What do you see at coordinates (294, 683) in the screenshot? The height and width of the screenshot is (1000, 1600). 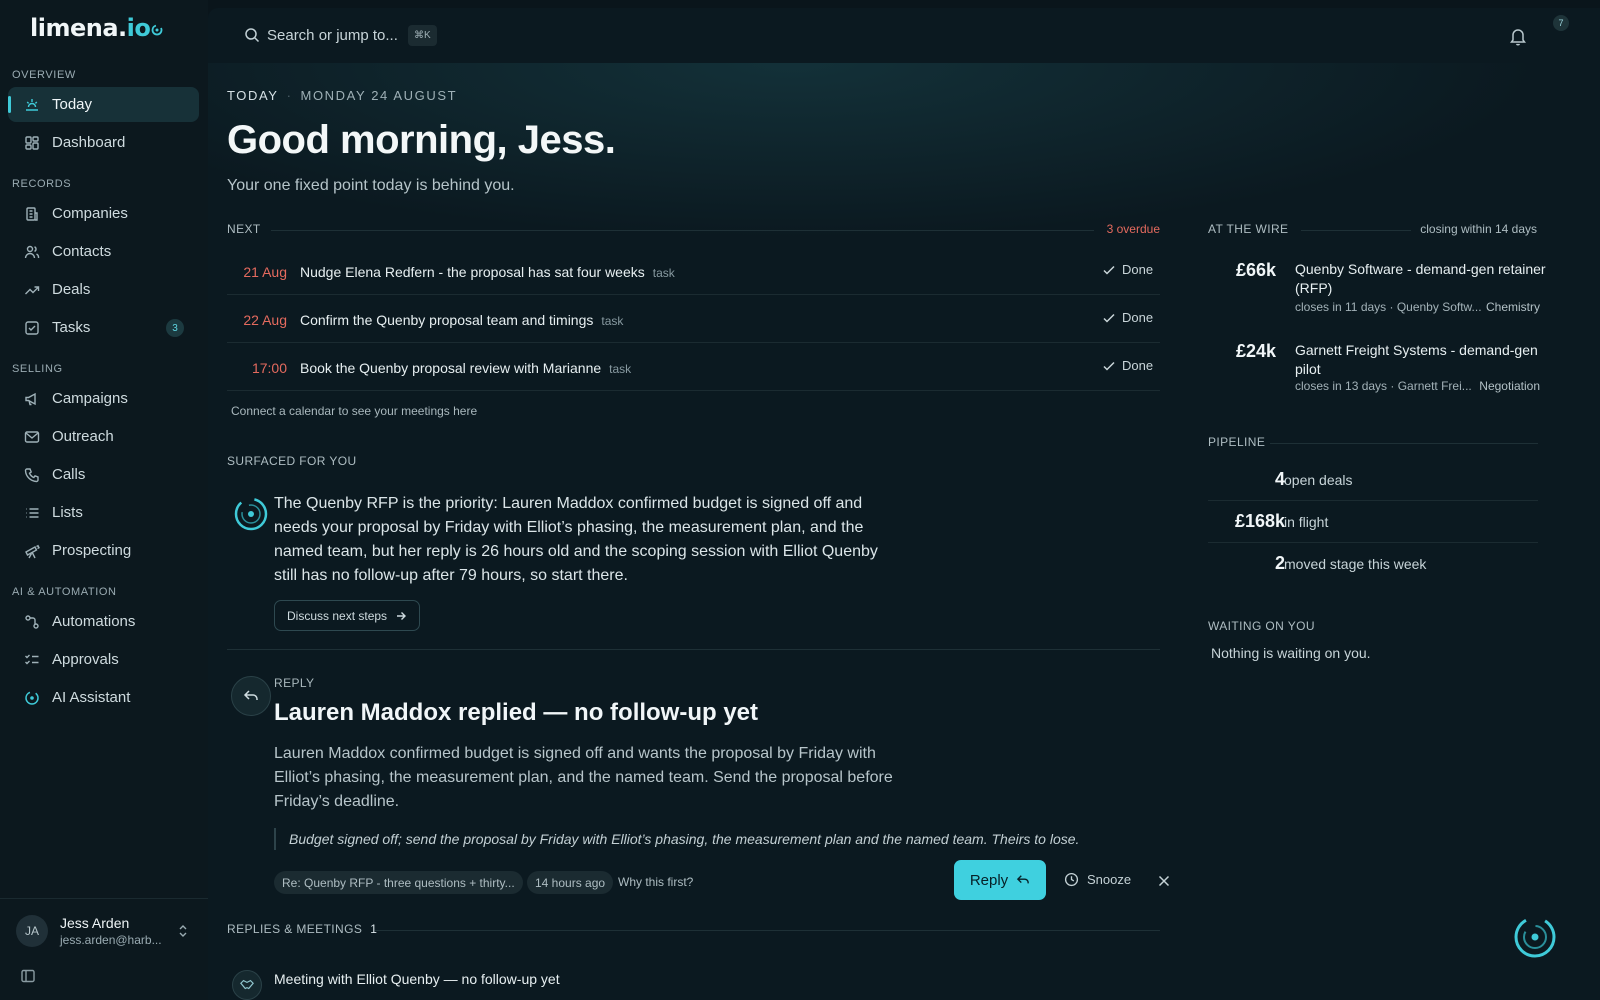 I see `card-type-label: REPLY` at bounding box center [294, 683].